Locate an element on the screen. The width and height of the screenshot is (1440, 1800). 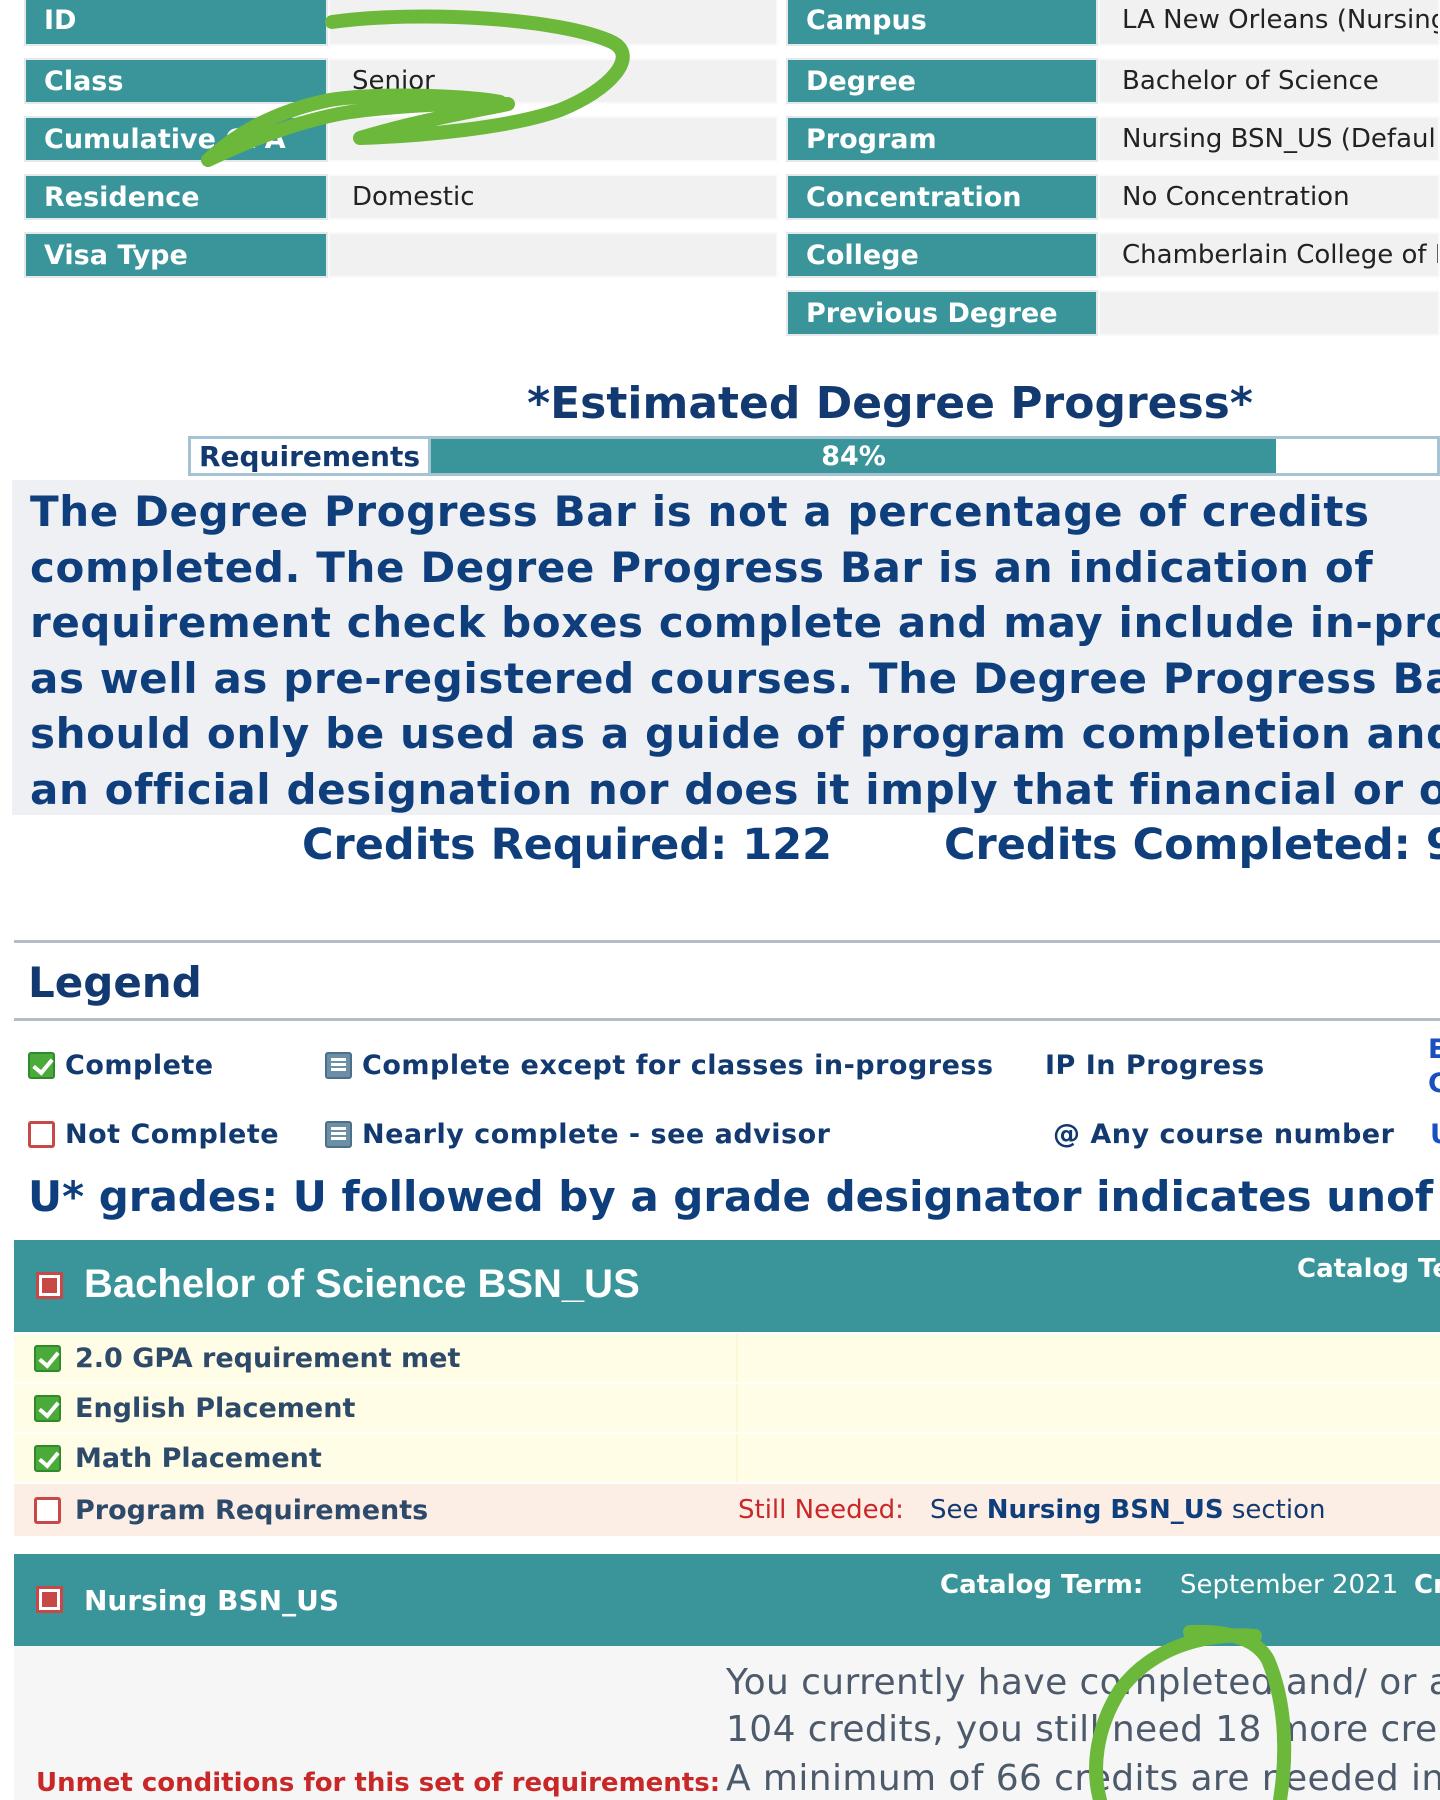
info-row-residence: Residence Domestic is located at coordinates (401, 197).